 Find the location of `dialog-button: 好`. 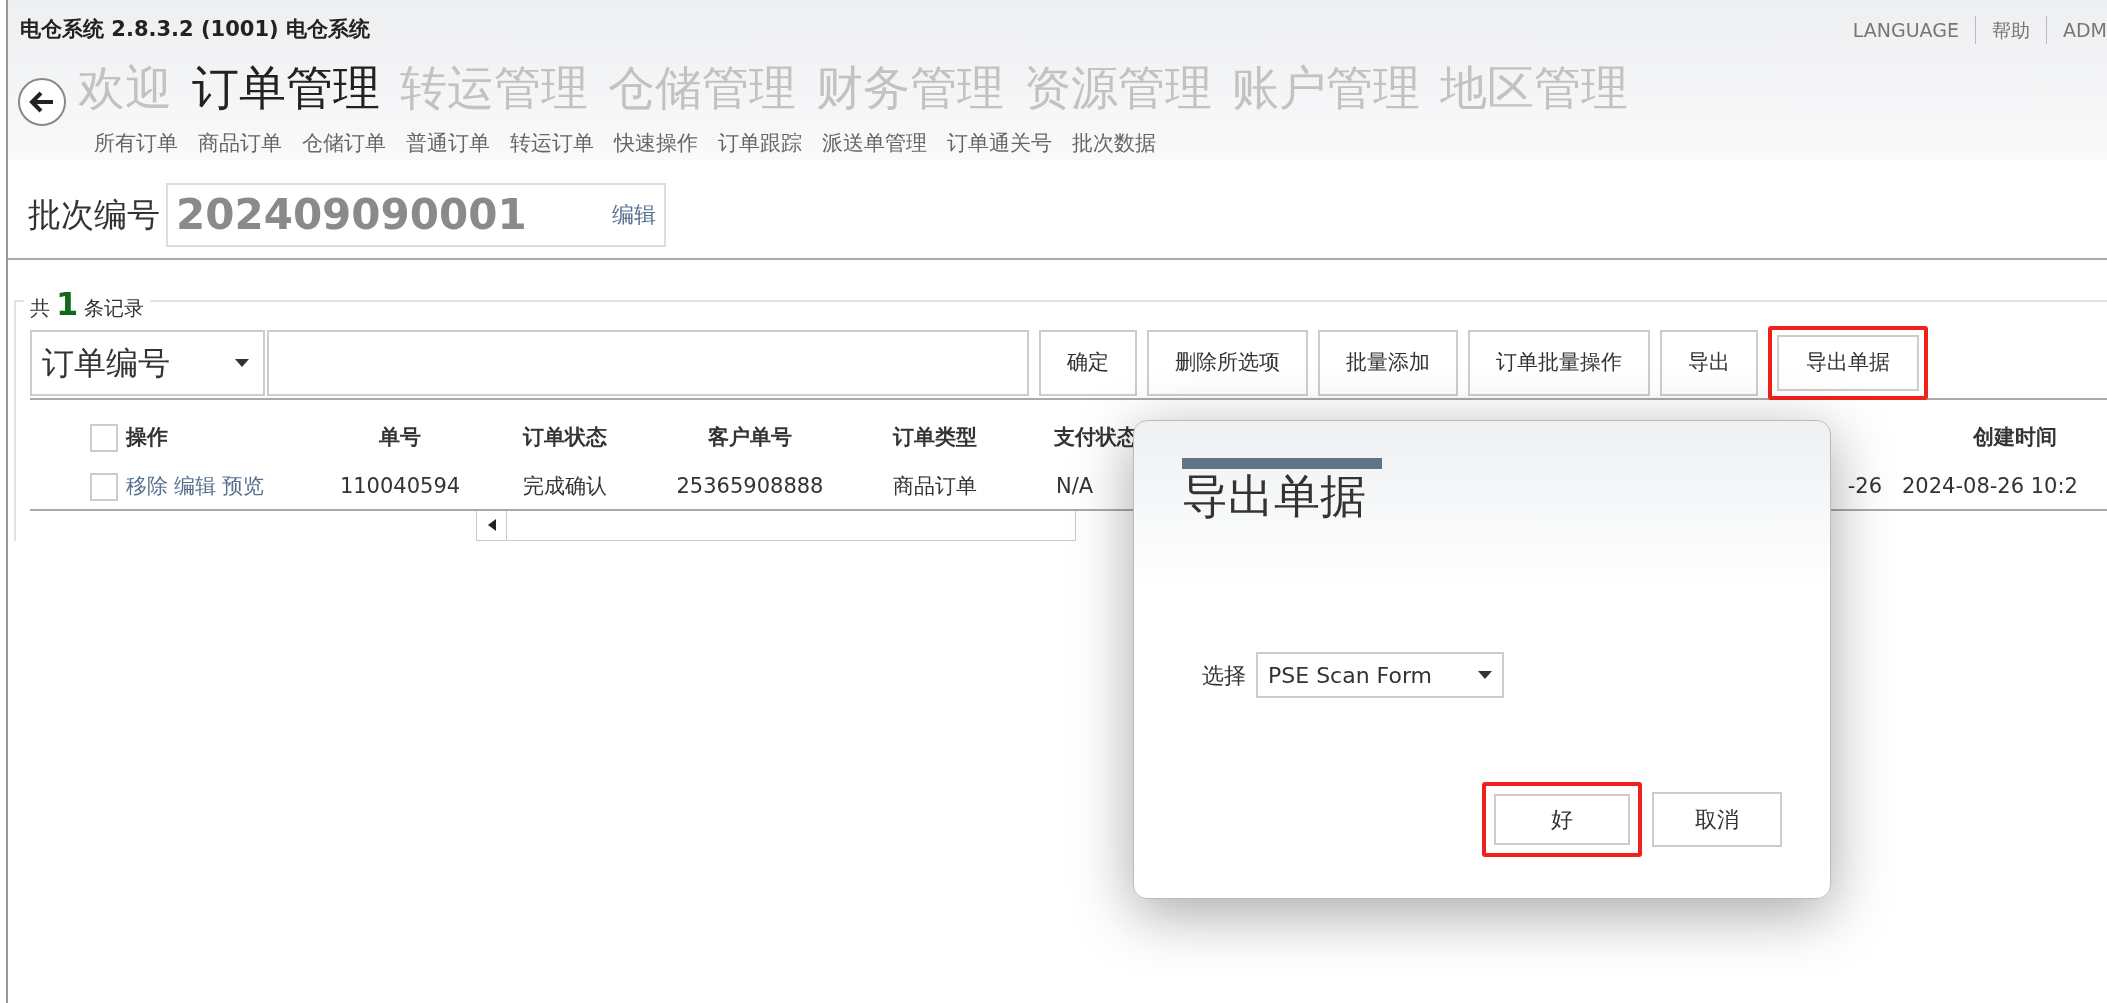

dialog-button: 好 is located at coordinates (1562, 820).